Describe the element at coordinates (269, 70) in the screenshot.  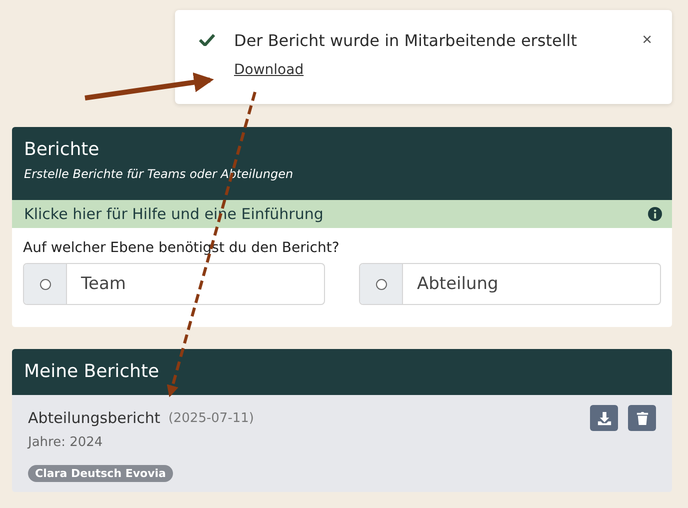
I see `download-link: Download` at that location.